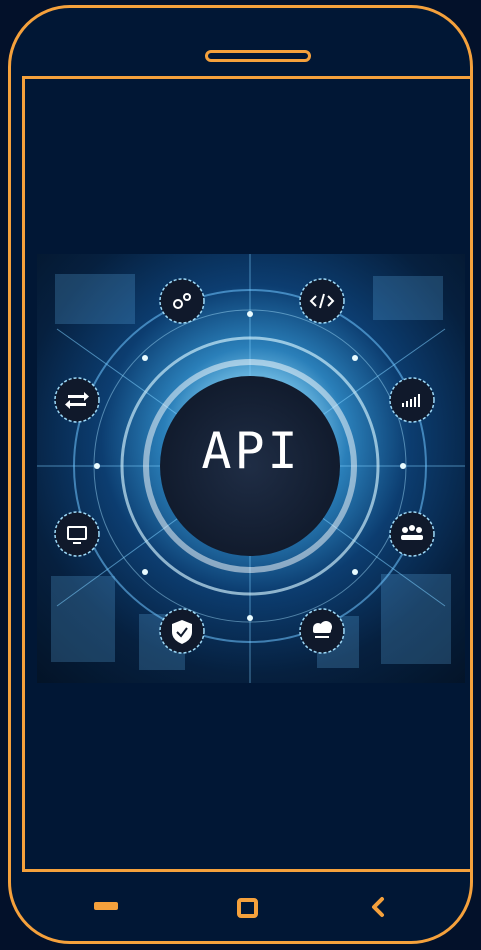  I want to click on menu-icon, so click(106, 906).